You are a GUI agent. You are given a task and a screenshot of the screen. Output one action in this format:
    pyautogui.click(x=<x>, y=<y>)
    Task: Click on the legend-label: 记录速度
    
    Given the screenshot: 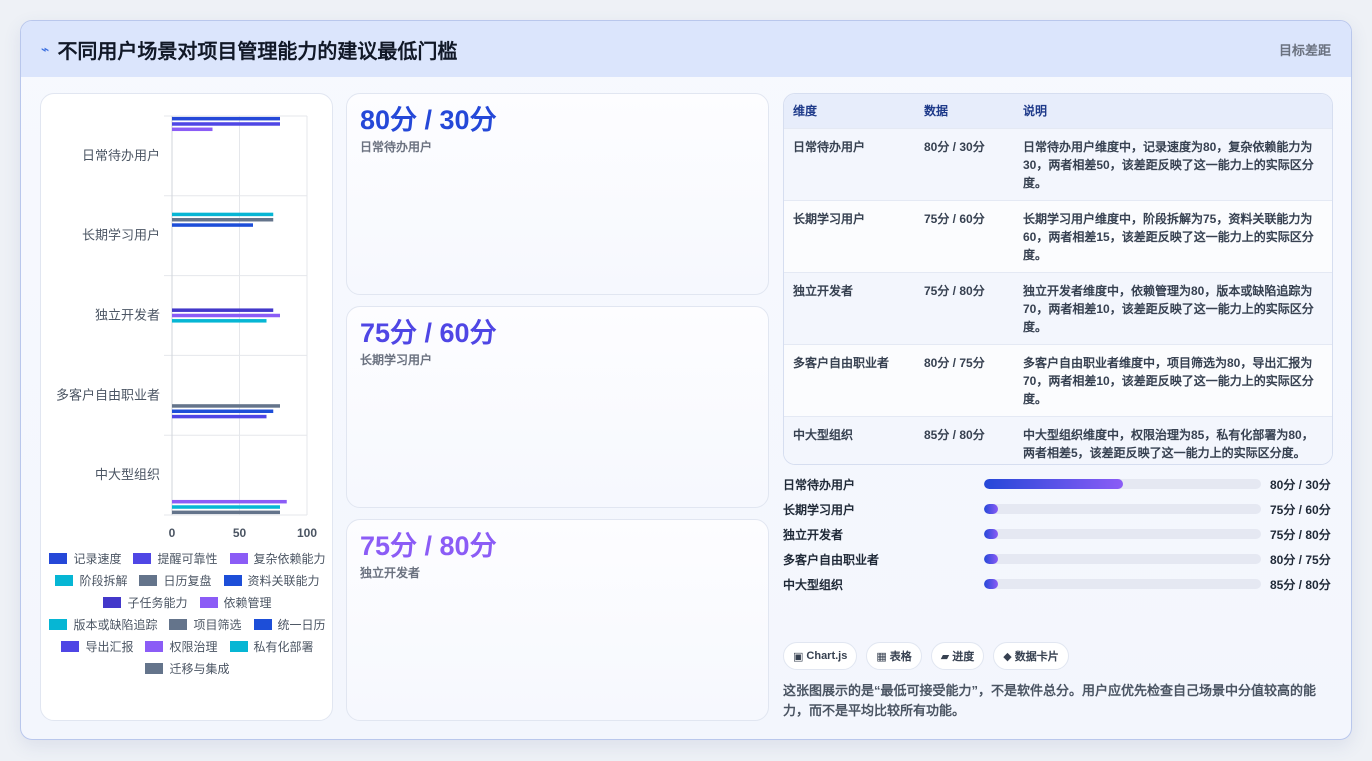 What is the action you would take?
    pyautogui.click(x=97, y=558)
    